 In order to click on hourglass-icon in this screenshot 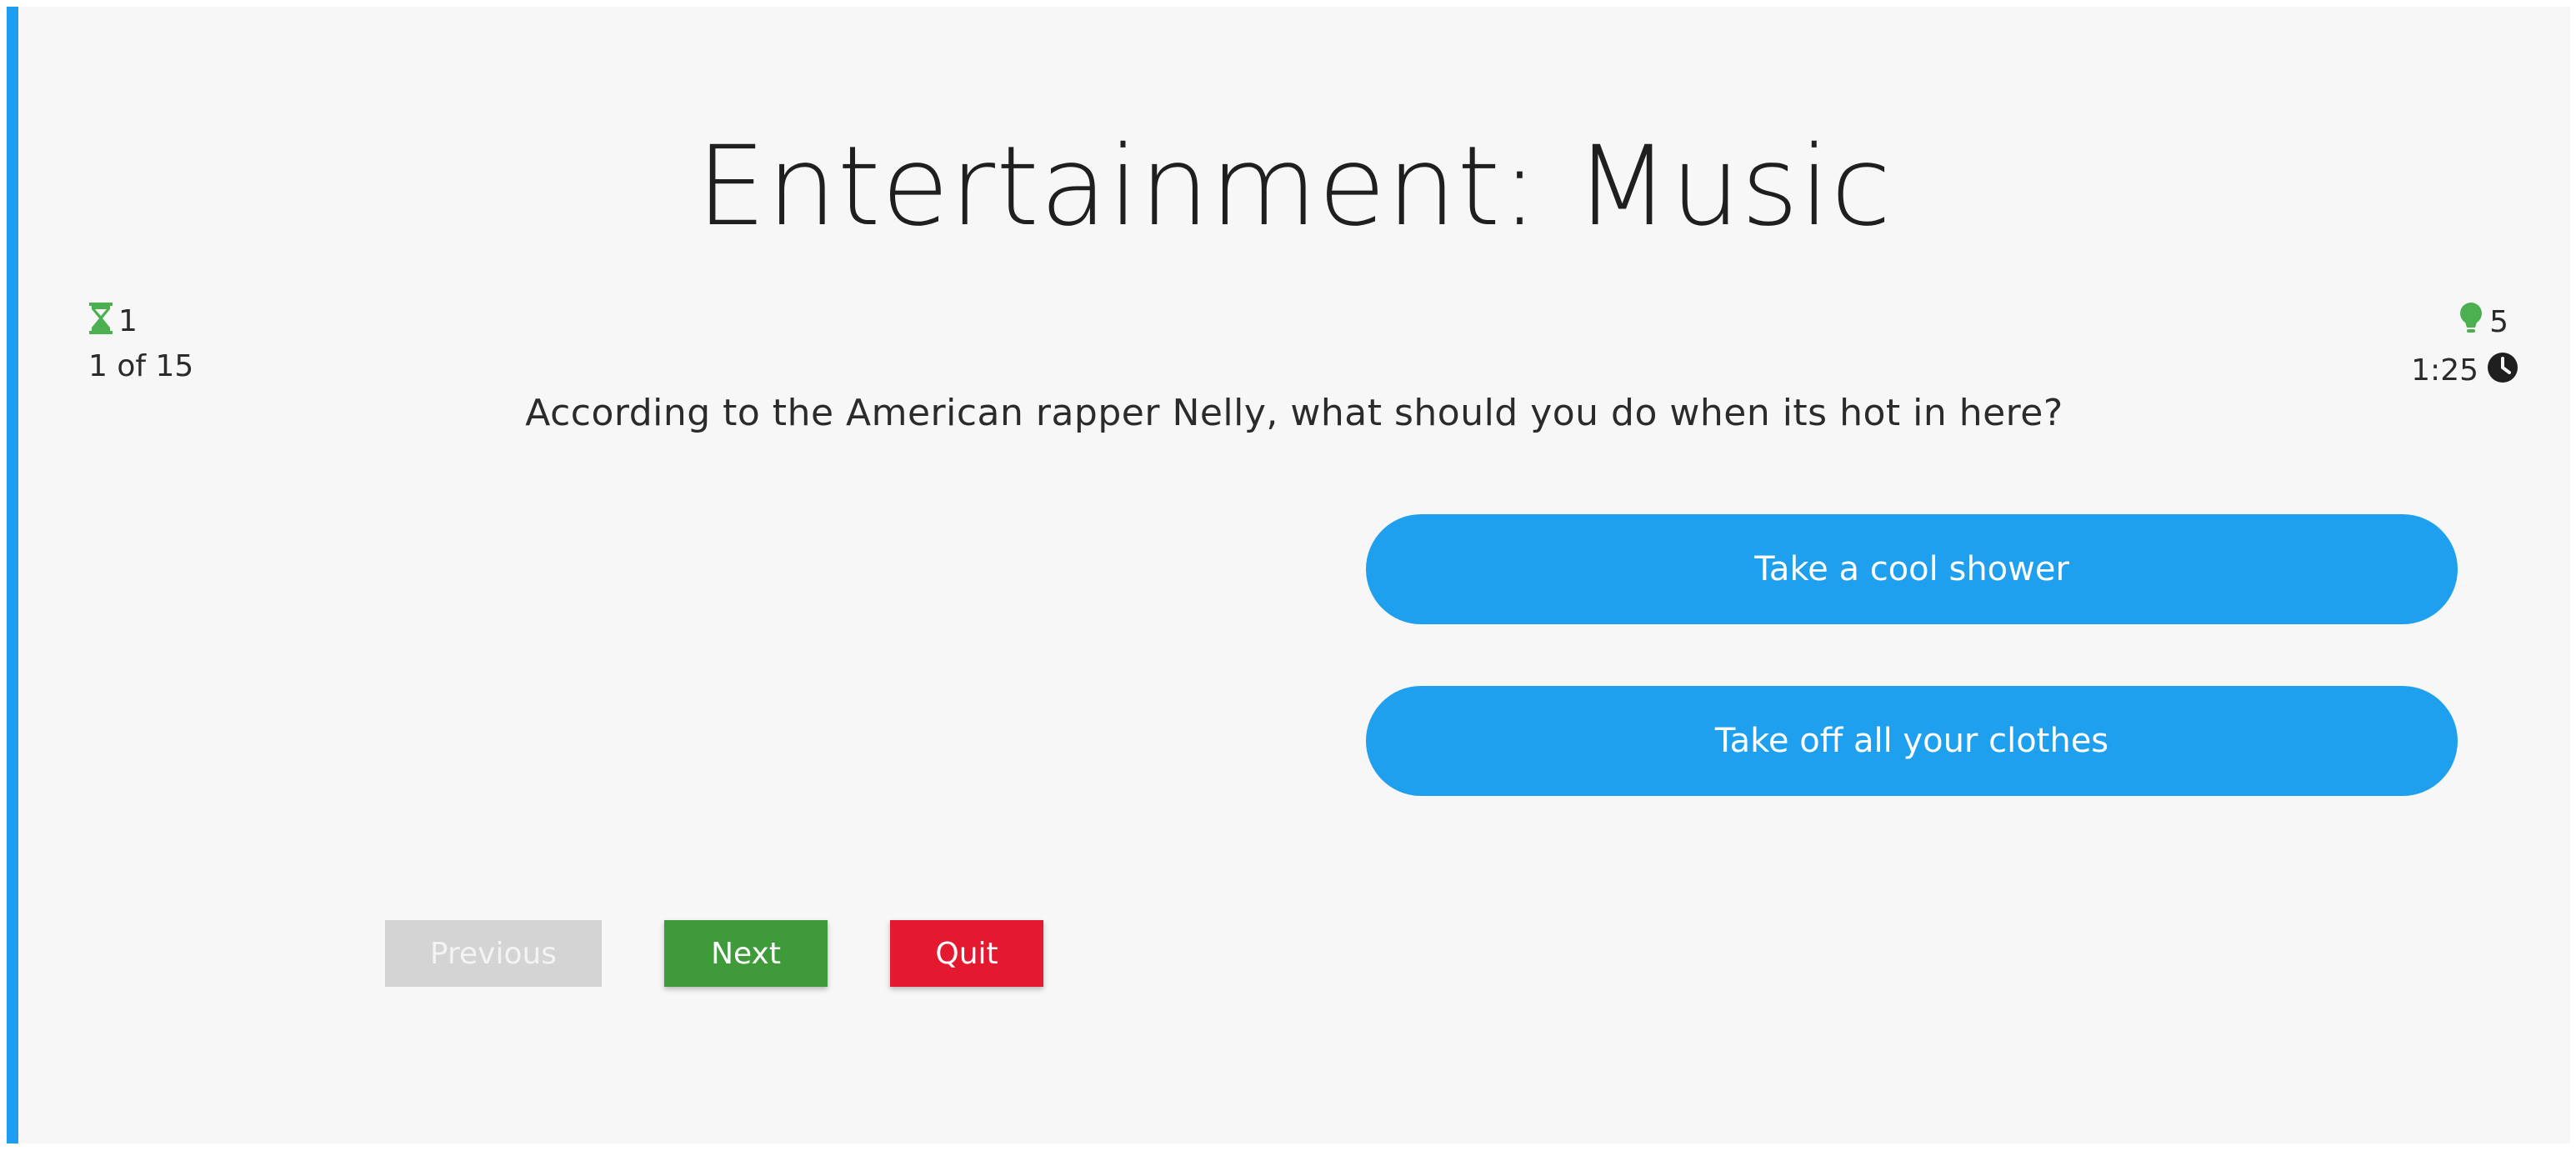, I will do `click(100, 321)`.